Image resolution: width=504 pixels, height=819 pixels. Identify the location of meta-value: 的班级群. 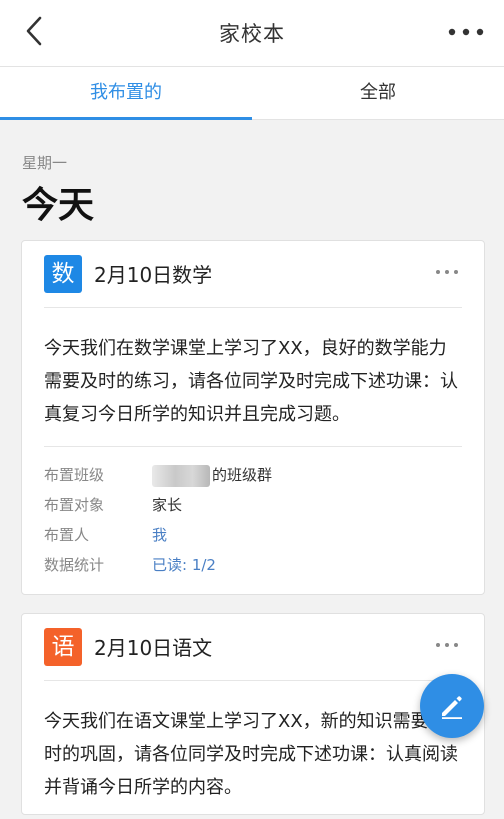
(212, 475).